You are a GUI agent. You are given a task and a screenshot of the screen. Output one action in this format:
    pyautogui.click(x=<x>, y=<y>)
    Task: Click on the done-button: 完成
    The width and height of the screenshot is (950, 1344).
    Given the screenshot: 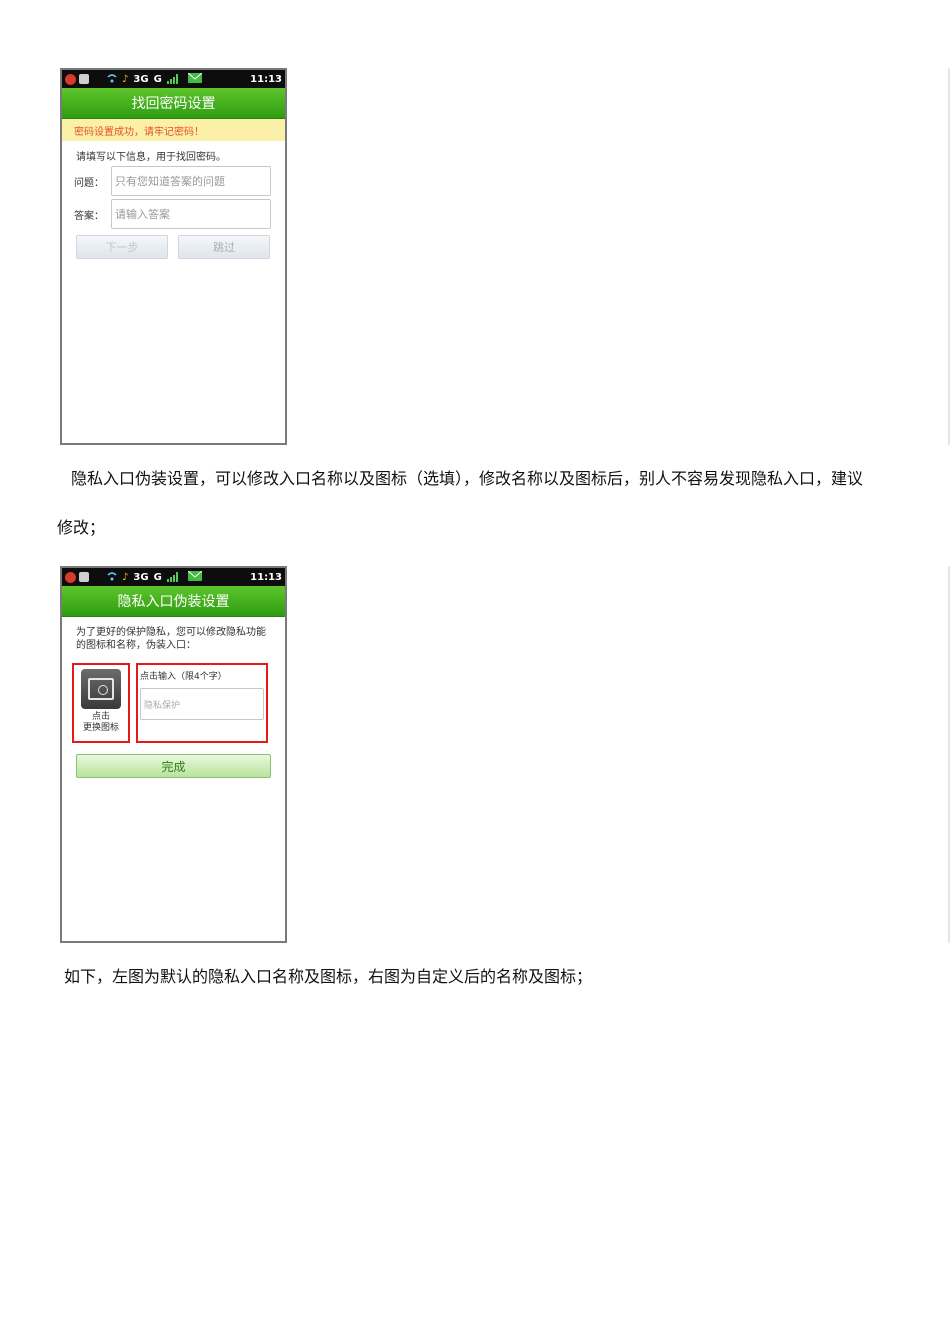 What is the action you would take?
    pyautogui.click(x=173, y=766)
    